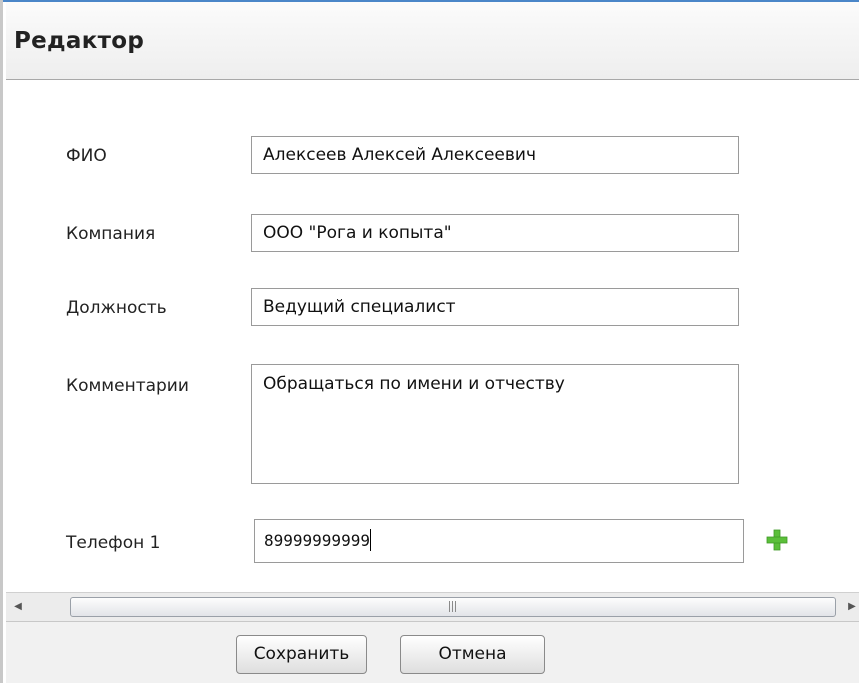  I want to click on window-title: Редактор, so click(79, 41).